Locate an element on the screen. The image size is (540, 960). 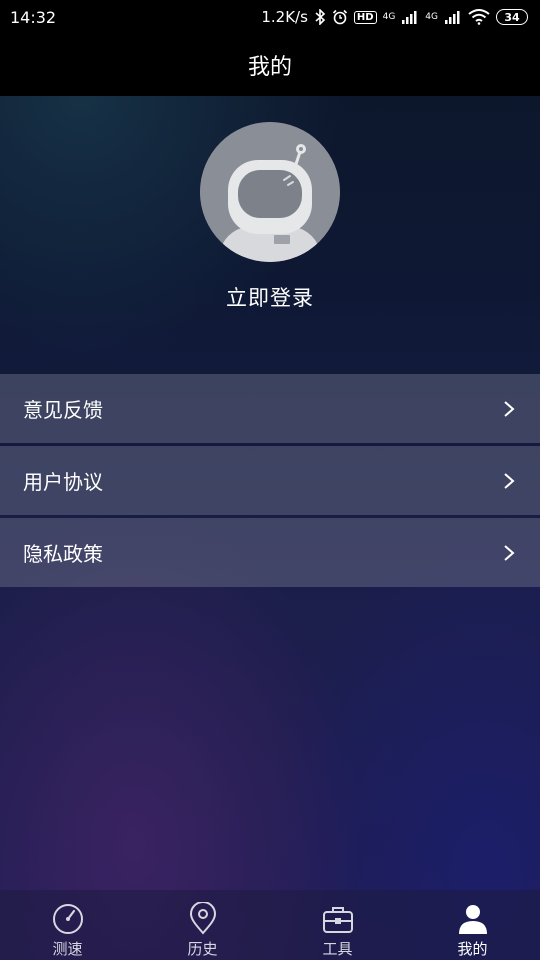
astronaut-icon is located at coordinates (270, 192).